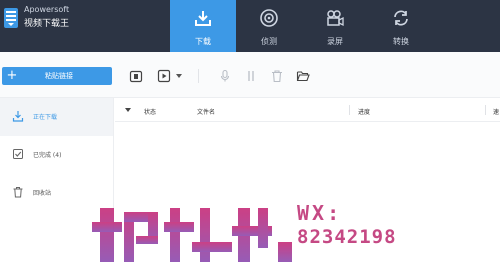  I want to click on product-name: 视频下载王, so click(47, 24).